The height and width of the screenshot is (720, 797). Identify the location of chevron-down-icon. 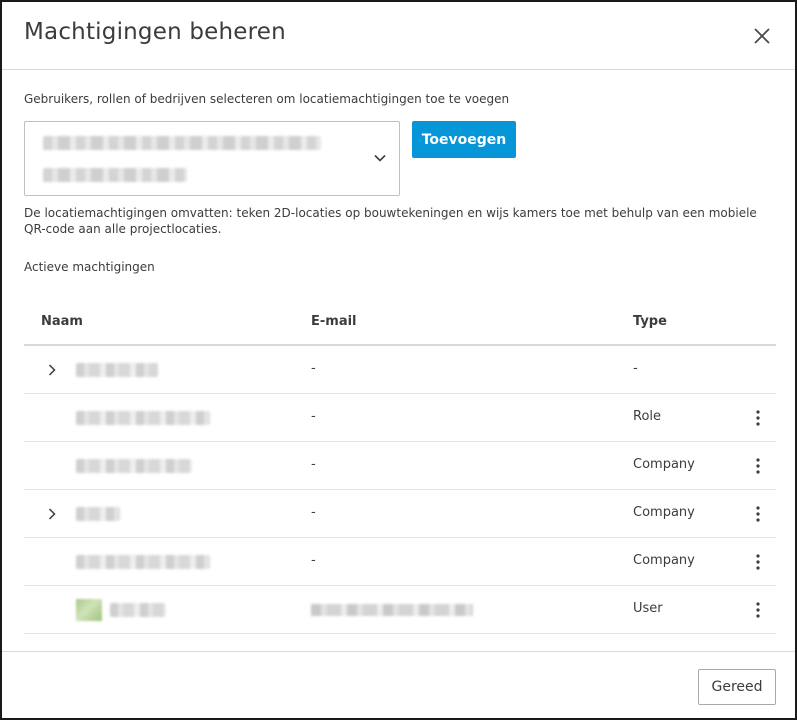
(380, 158).